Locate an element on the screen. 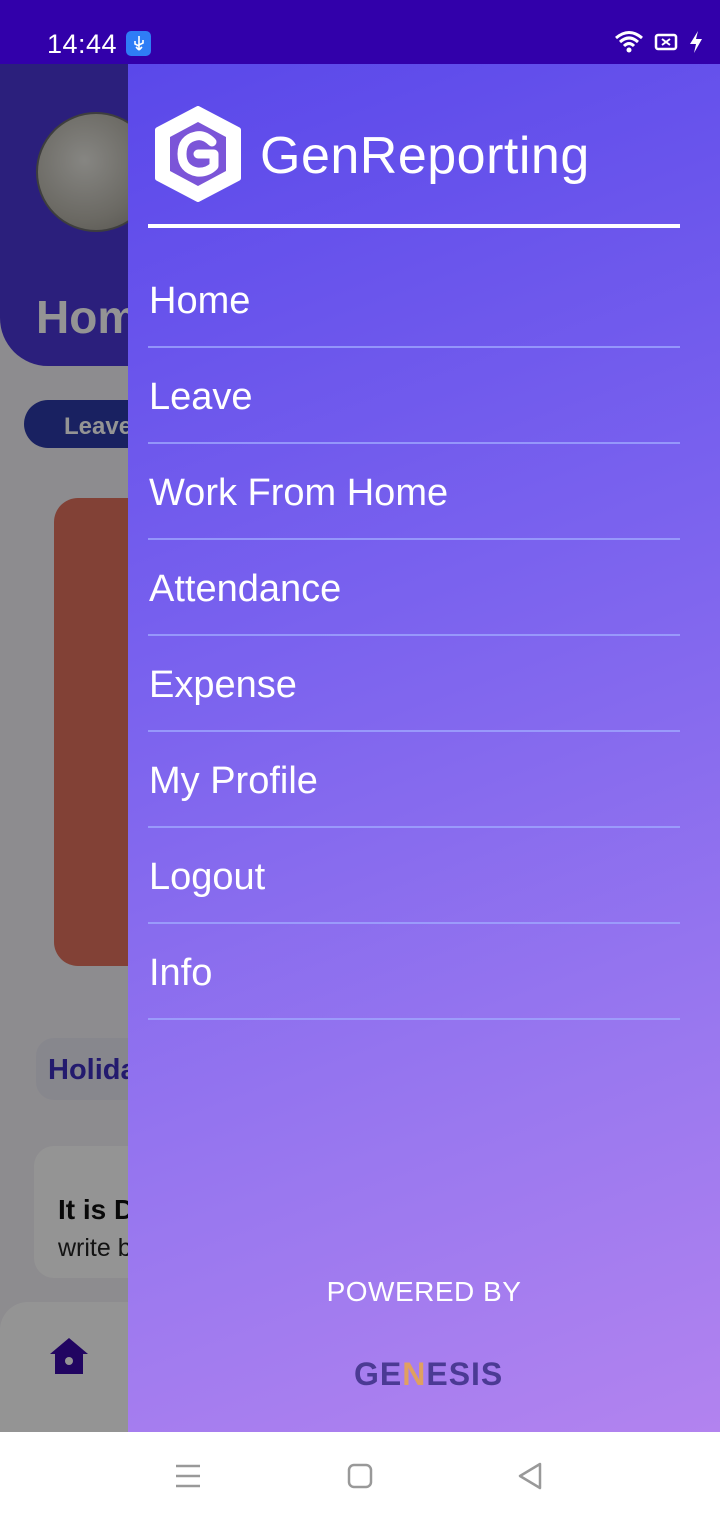 The height and width of the screenshot is (1520, 720). menu-item-leave: Leave is located at coordinates (414, 396).